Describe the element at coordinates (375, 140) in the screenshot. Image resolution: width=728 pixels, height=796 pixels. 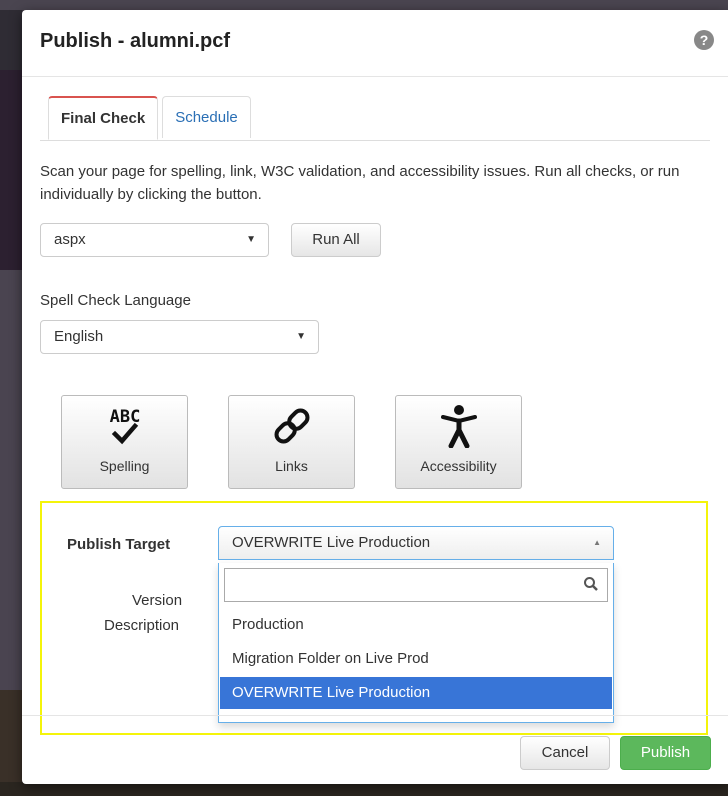
I see `tab-divider` at that location.